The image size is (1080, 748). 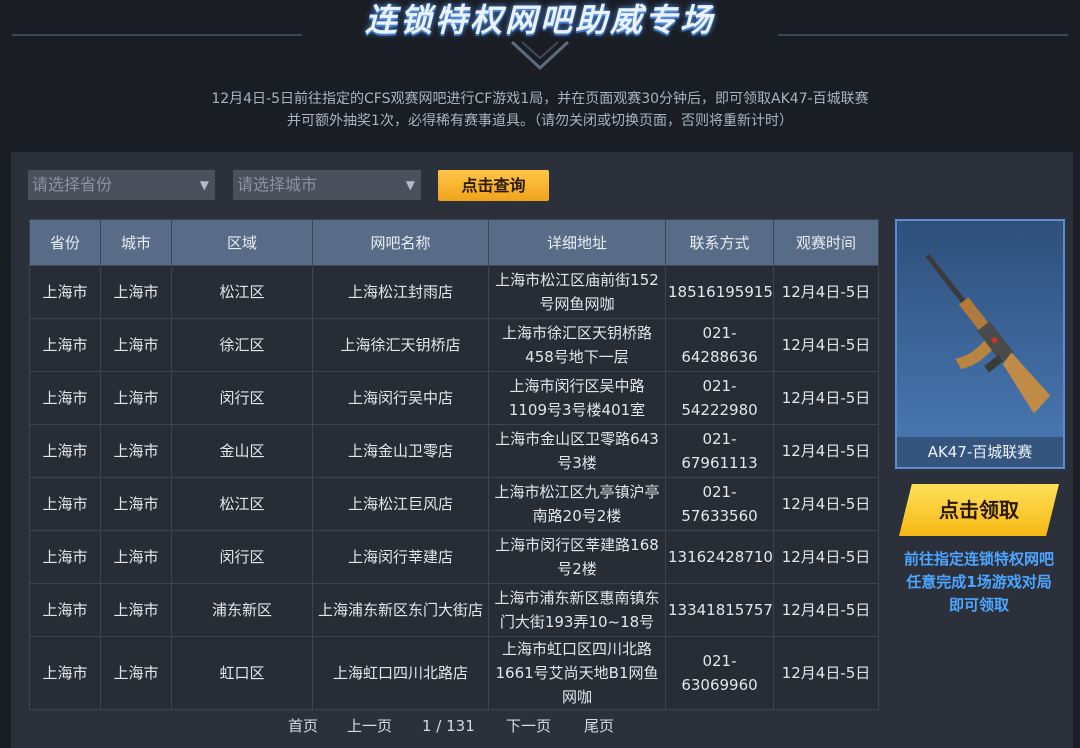 What do you see at coordinates (599, 726) in the screenshot?
I see `pager-last-link: 尾页` at bounding box center [599, 726].